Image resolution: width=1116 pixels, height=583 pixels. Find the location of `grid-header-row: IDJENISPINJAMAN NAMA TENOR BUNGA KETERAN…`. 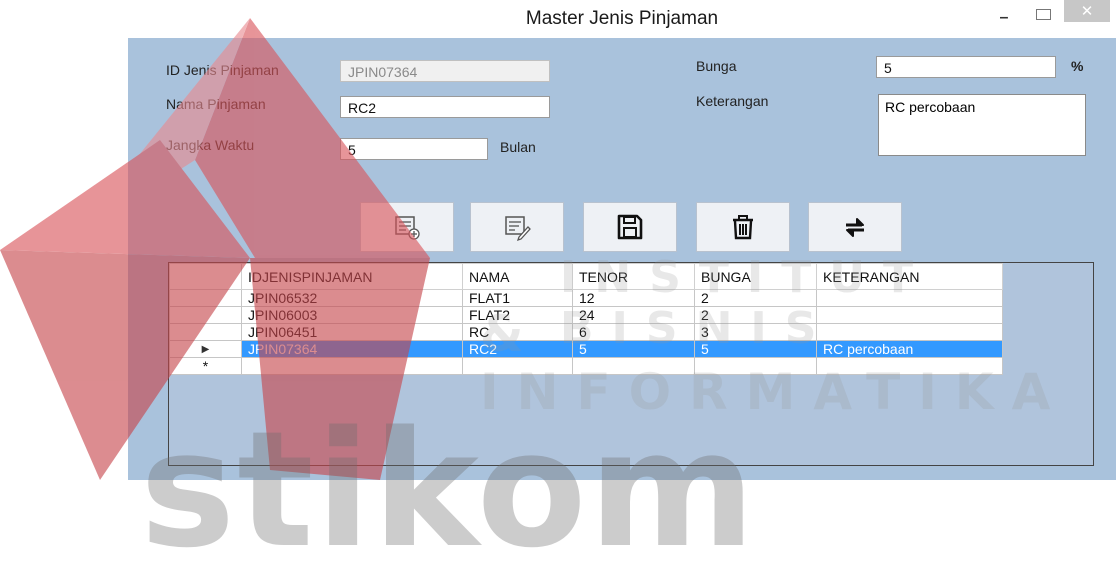

grid-header-row: IDJENISPINJAMAN NAMA TENOR BUNGA KETERAN… is located at coordinates (586, 276).